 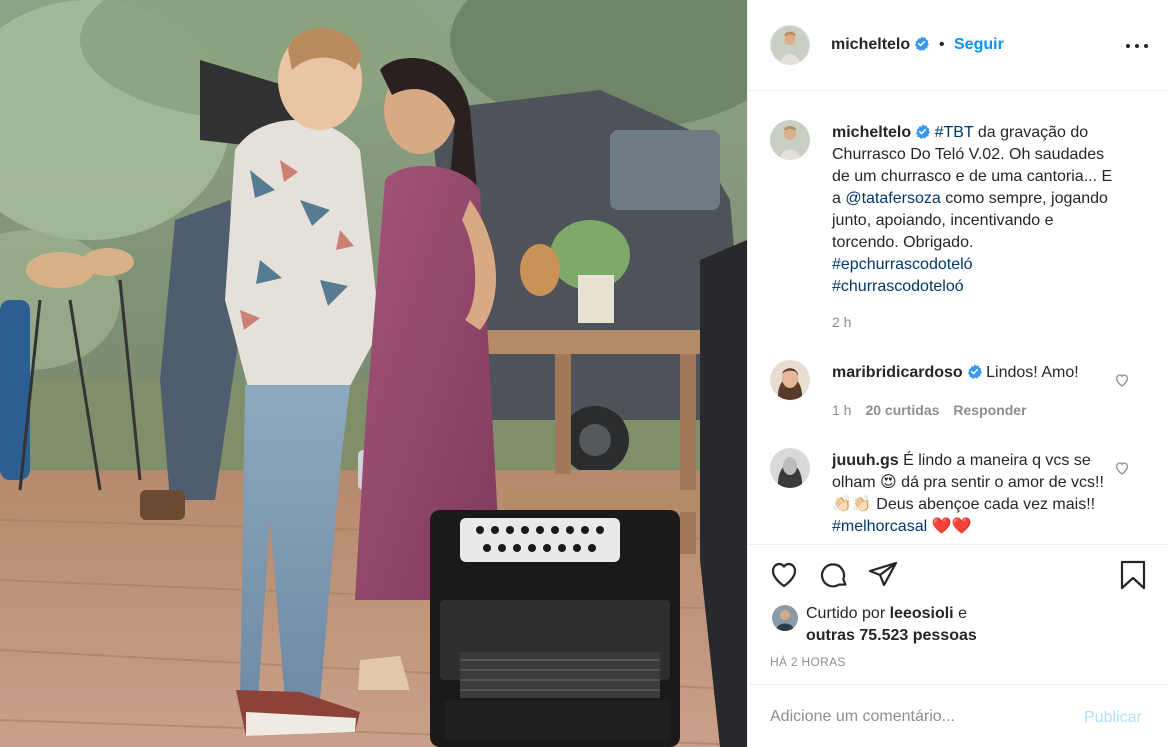 What do you see at coordinates (979, 45) in the screenshot?
I see `follow-button: Seguir` at bounding box center [979, 45].